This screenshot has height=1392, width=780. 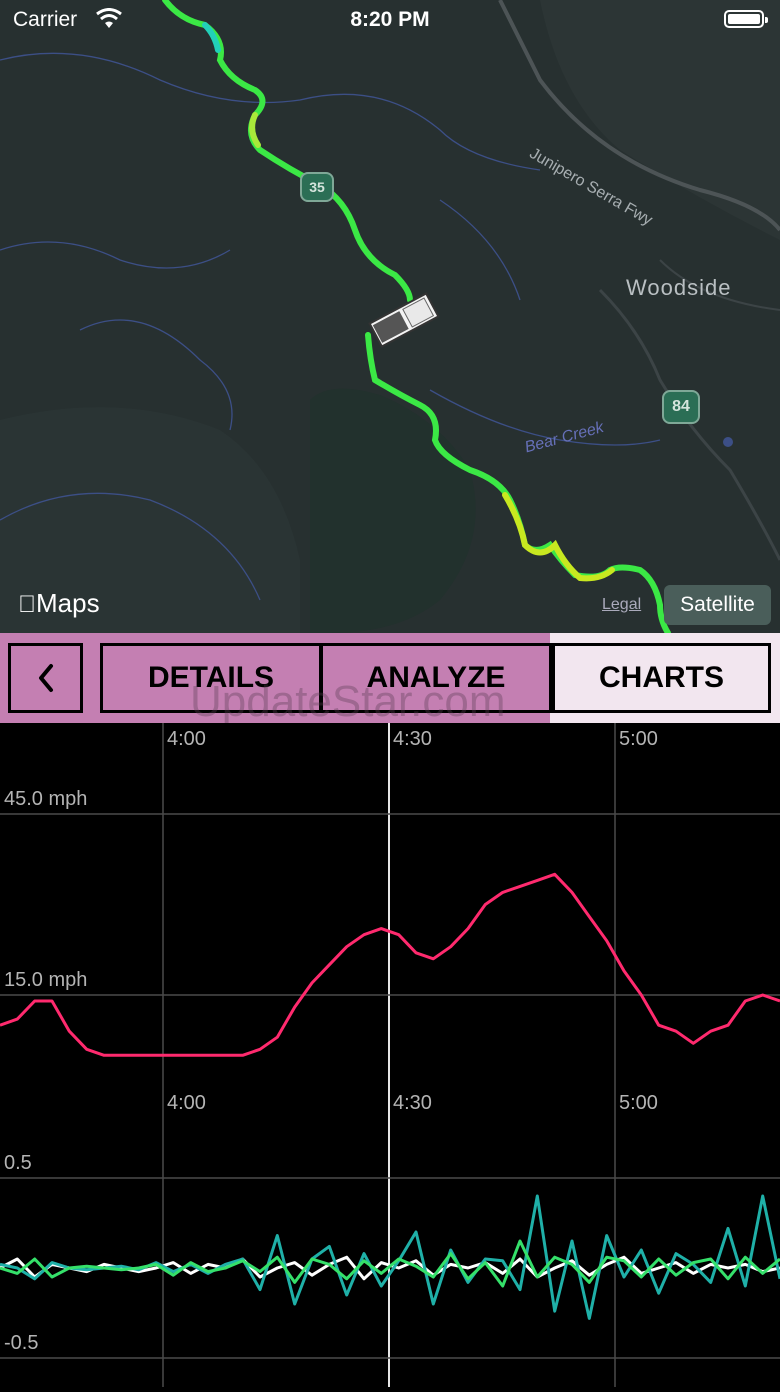 I want to click on maps-logo: Maps, so click(x=59, y=603).